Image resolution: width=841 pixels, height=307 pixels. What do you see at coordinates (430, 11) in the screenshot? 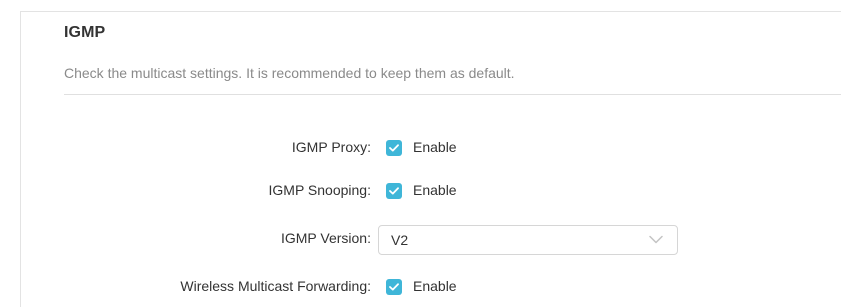
I see `panel-top-border` at bounding box center [430, 11].